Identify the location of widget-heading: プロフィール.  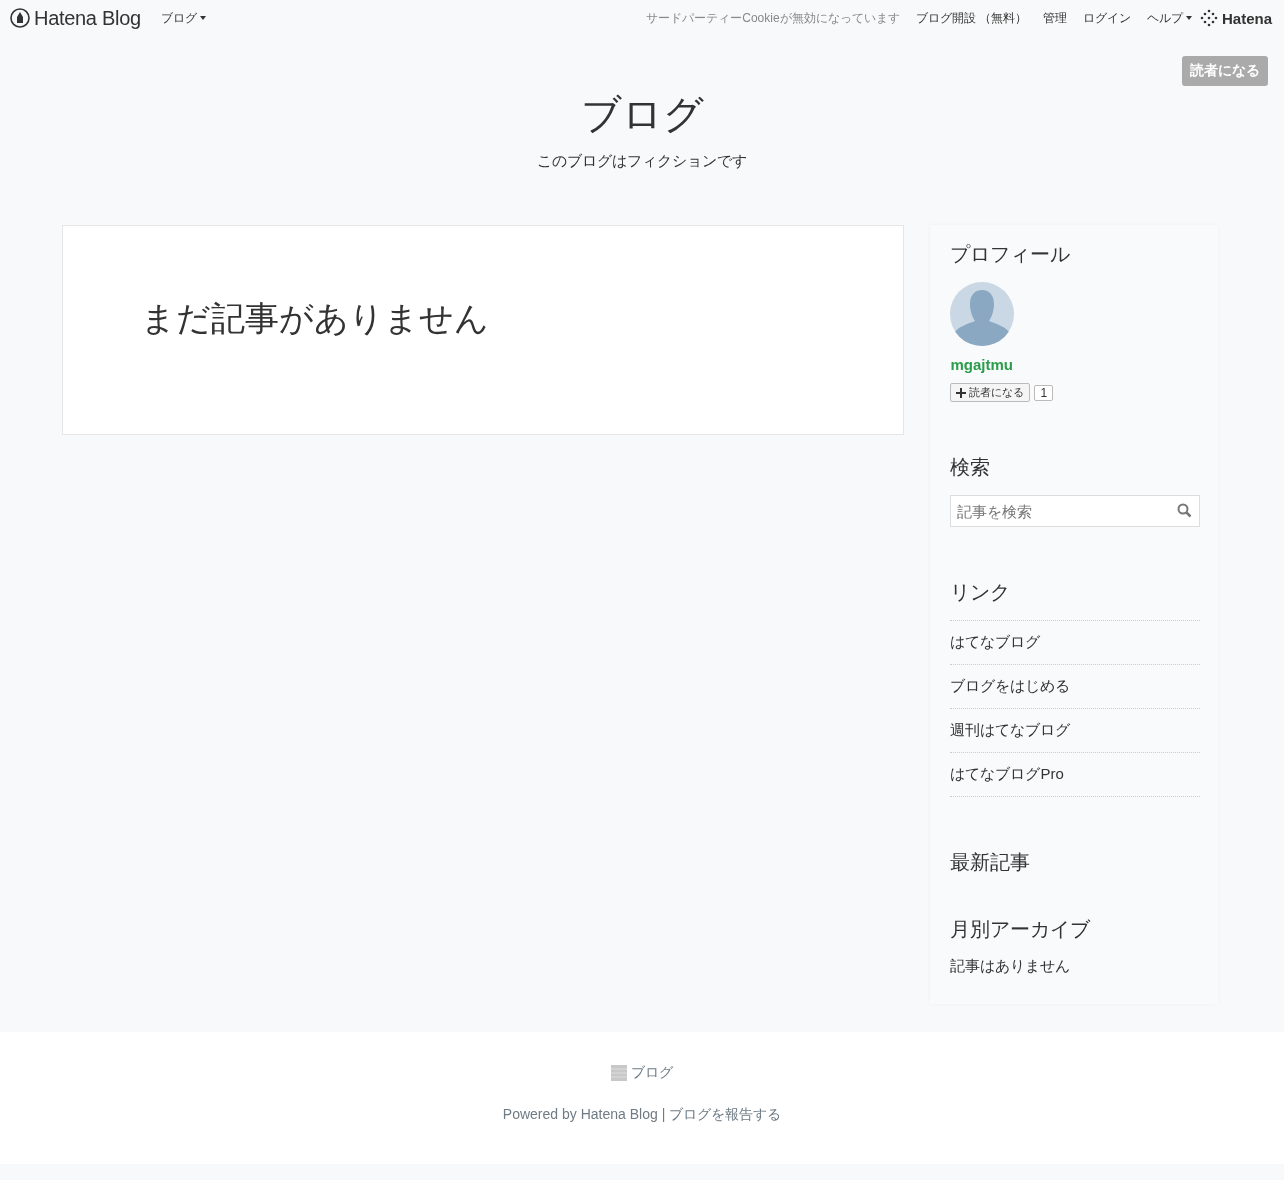
(1011, 254).